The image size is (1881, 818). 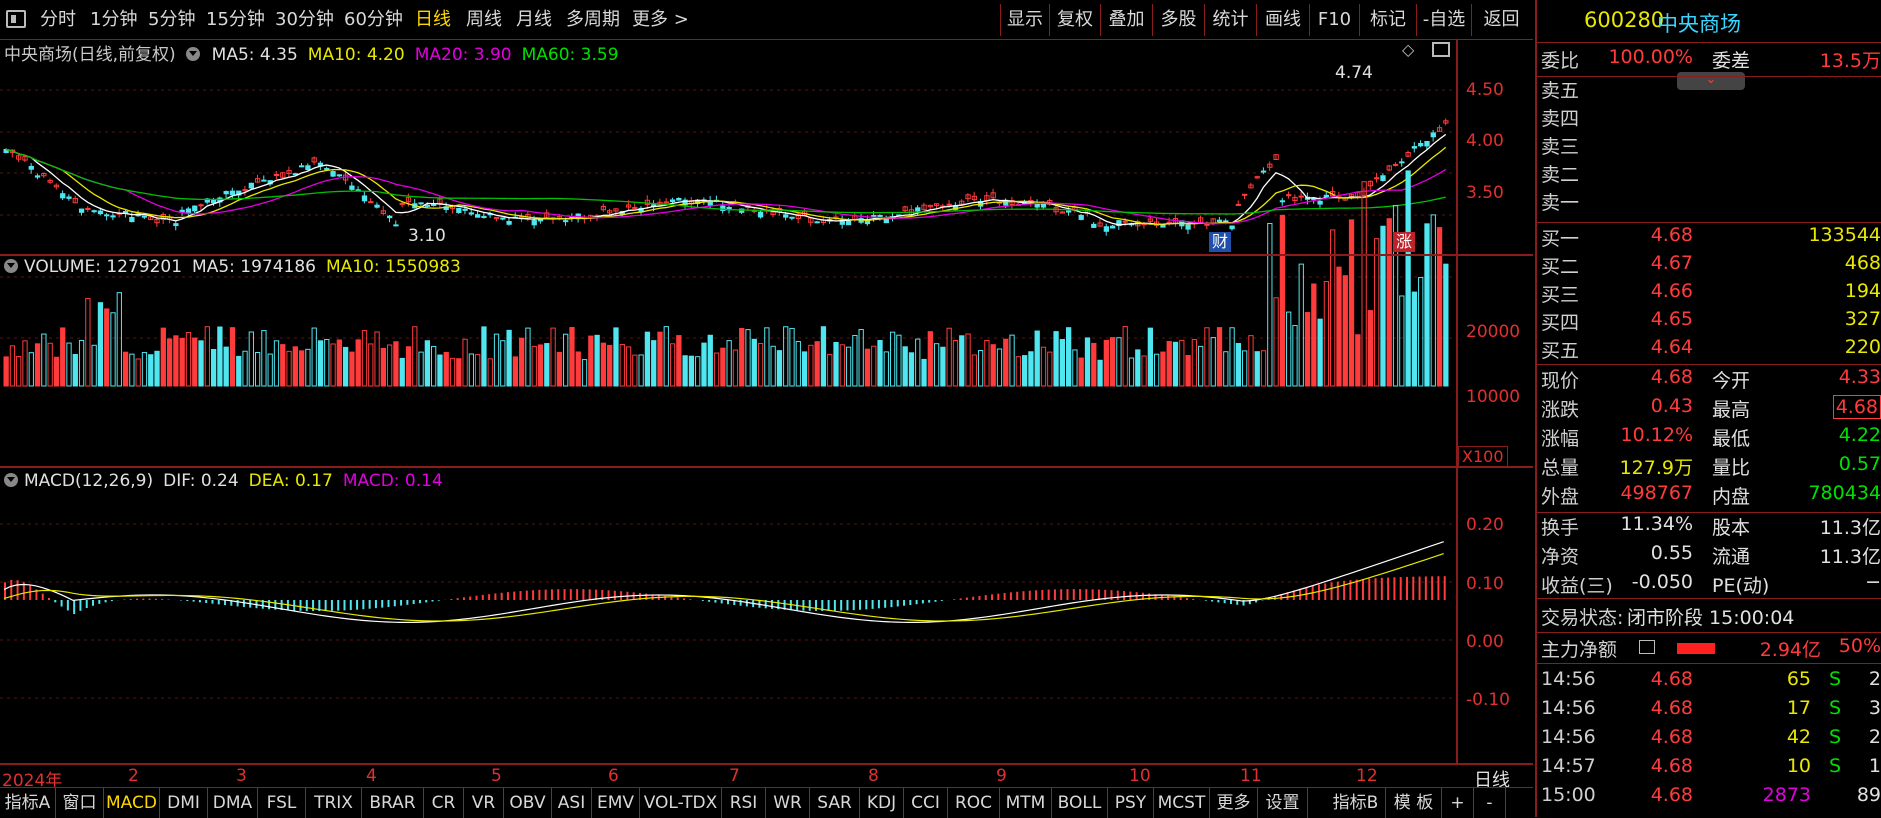 I want to click on indicator-tab-1: 窗口, so click(x=80, y=803).